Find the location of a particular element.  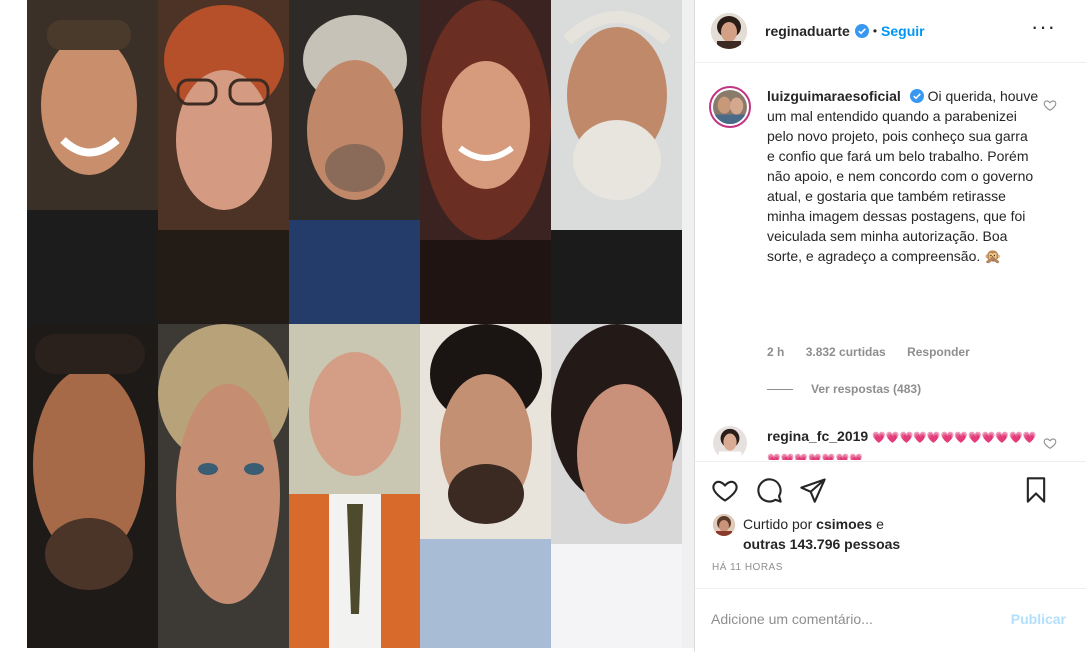

view-replies-label: Ver respostas (483) is located at coordinates (866, 389).